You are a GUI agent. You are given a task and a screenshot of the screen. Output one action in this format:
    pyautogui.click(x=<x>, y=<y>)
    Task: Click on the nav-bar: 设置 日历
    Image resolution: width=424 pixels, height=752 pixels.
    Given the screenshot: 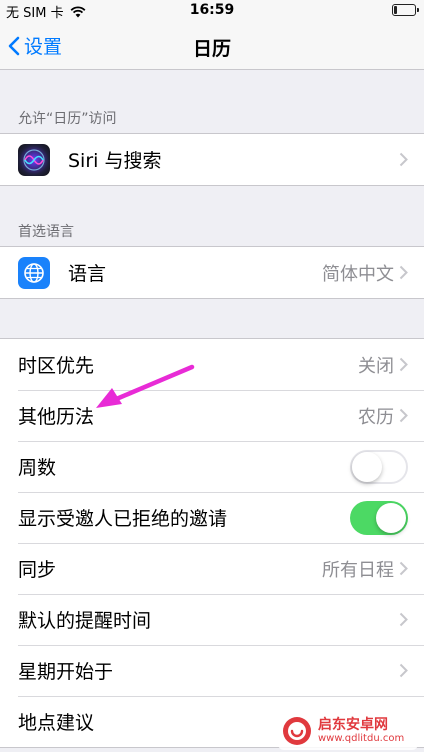 What is the action you would take?
    pyautogui.click(x=212, y=46)
    